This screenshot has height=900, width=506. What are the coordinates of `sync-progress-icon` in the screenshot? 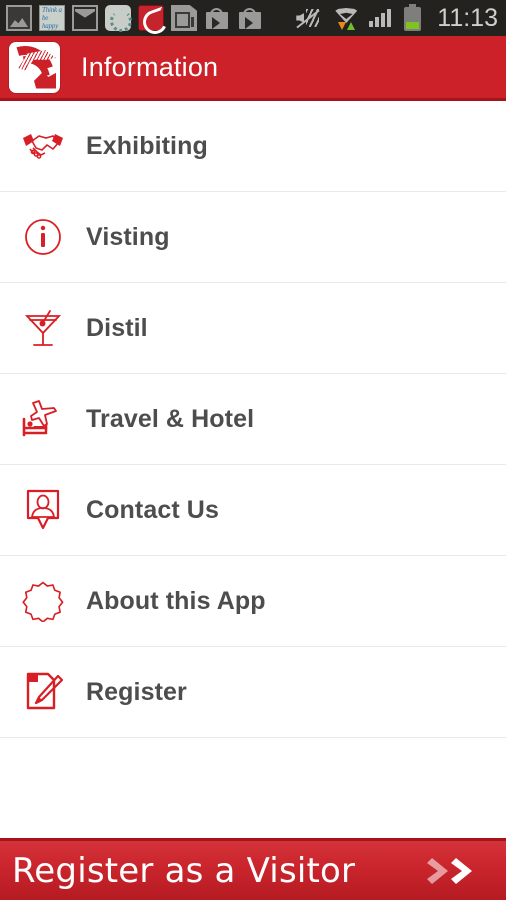 It's located at (118, 18).